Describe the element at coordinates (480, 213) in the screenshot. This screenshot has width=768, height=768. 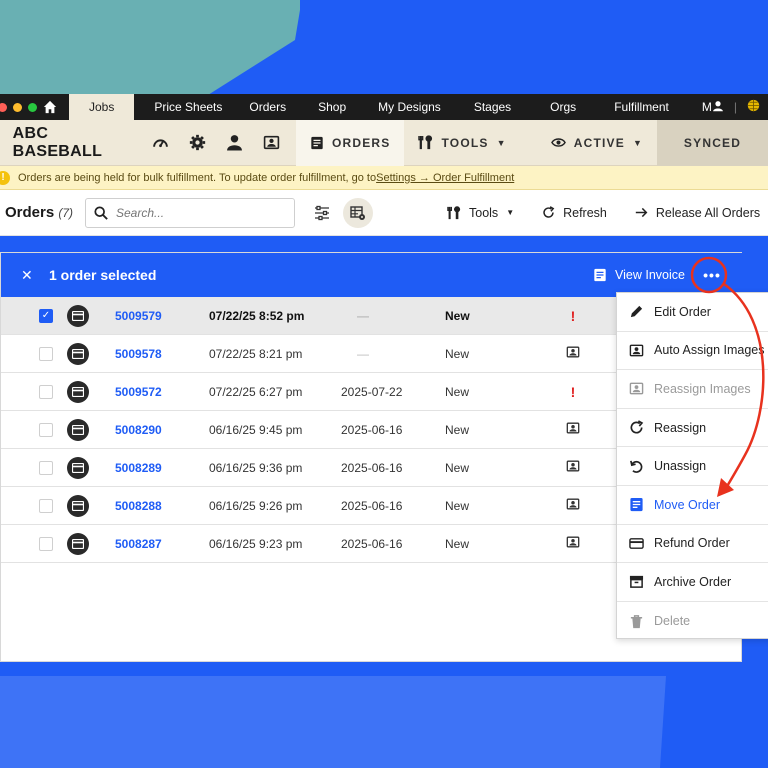
I see `tools-menu-button: Tools ▼` at that location.